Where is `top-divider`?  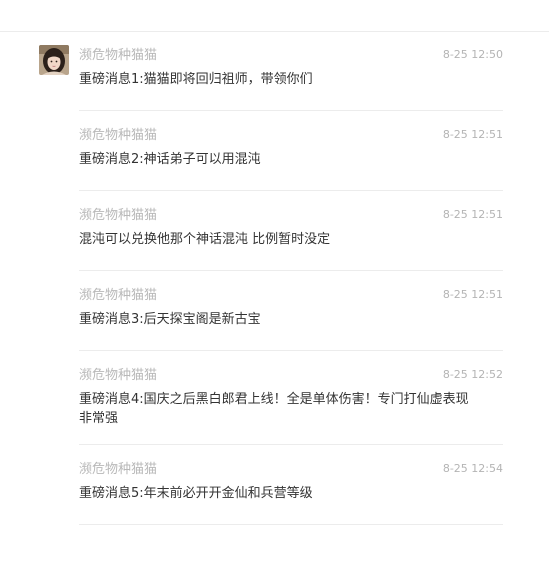
top-divider is located at coordinates (274, 31).